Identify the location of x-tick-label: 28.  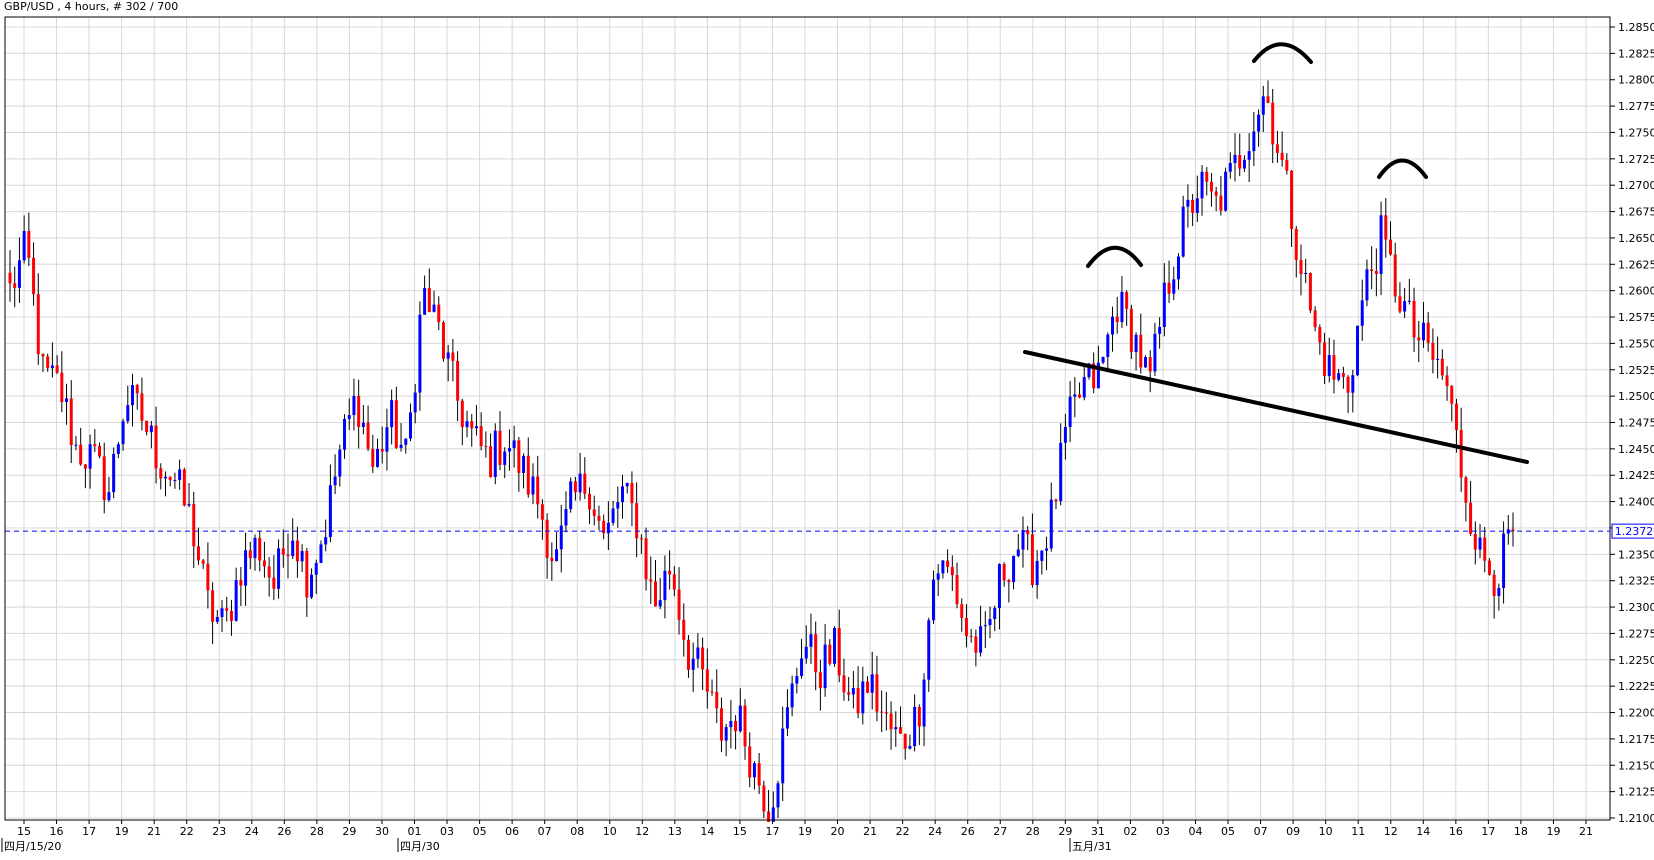
(1033, 831).